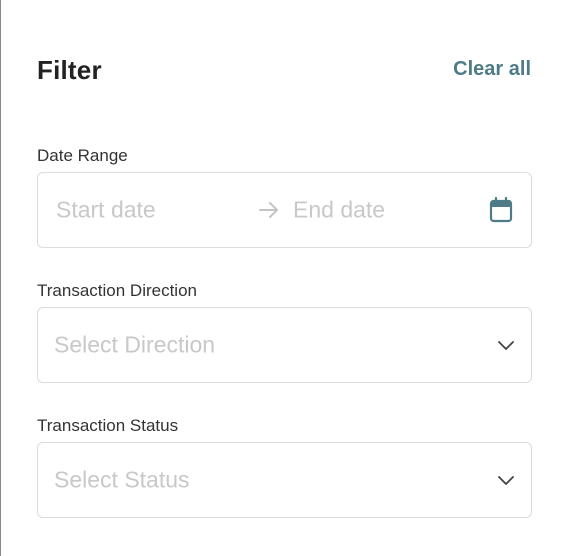  Describe the element at coordinates (284, 480) in the screenshot. I see `transaction-status-select: Select Status` at that location.